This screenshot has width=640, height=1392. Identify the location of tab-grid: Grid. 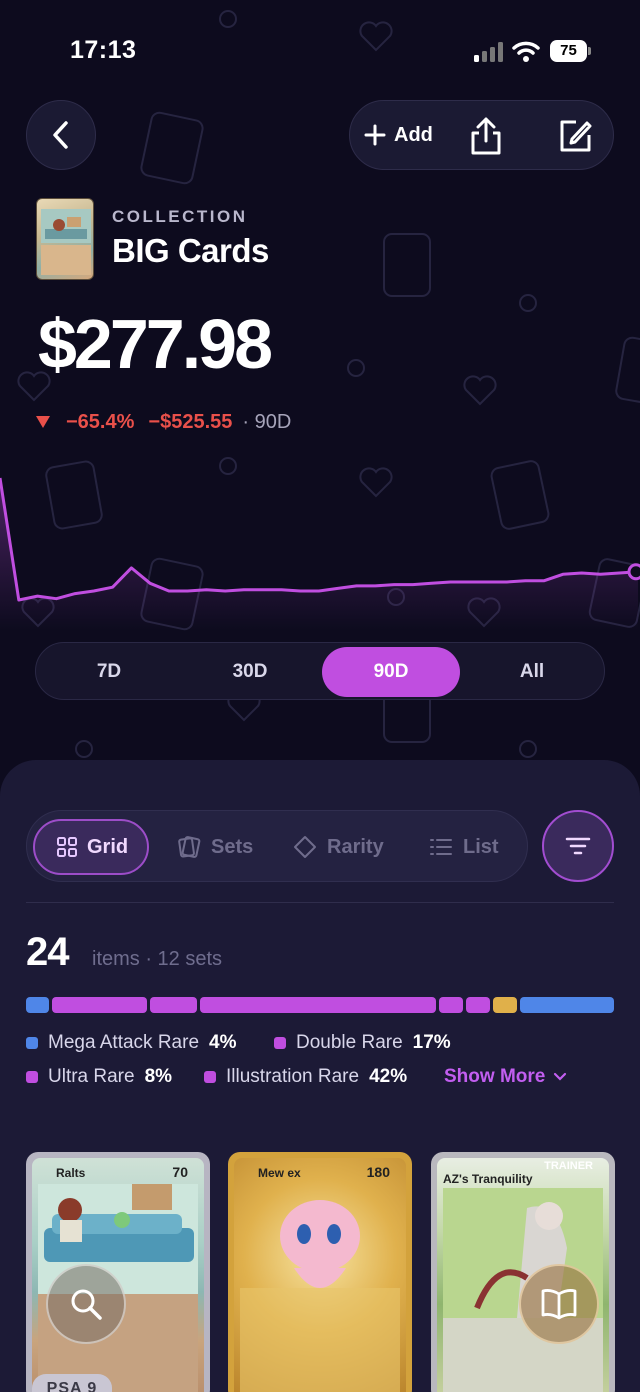
(91, 847).